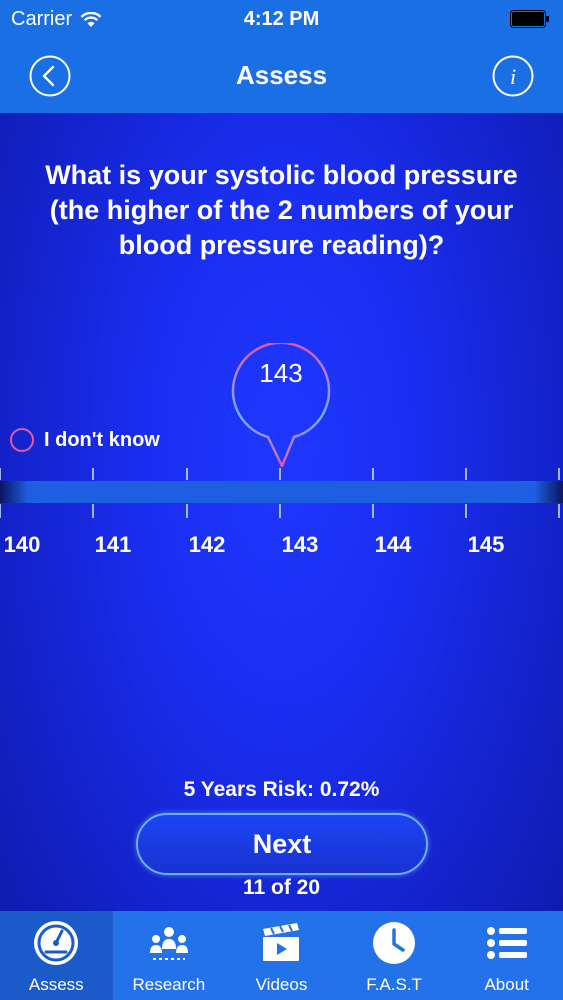 This screenshot has height=1000, width=563. Describe the element at coordinates (300, 544) in the screenshot. I see `tick-label: 143` at that location.